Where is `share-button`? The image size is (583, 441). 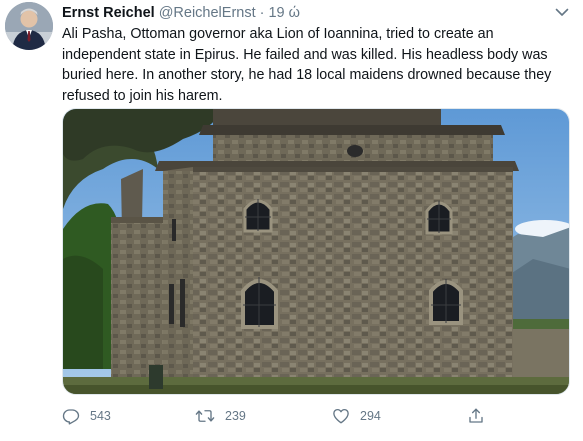 share-button is located at coordinates (481, 416).